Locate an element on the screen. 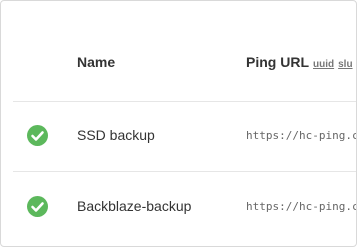 This screenshot has height=247, width=357. check-name: SSD backup is located at coordinates (116, 135).